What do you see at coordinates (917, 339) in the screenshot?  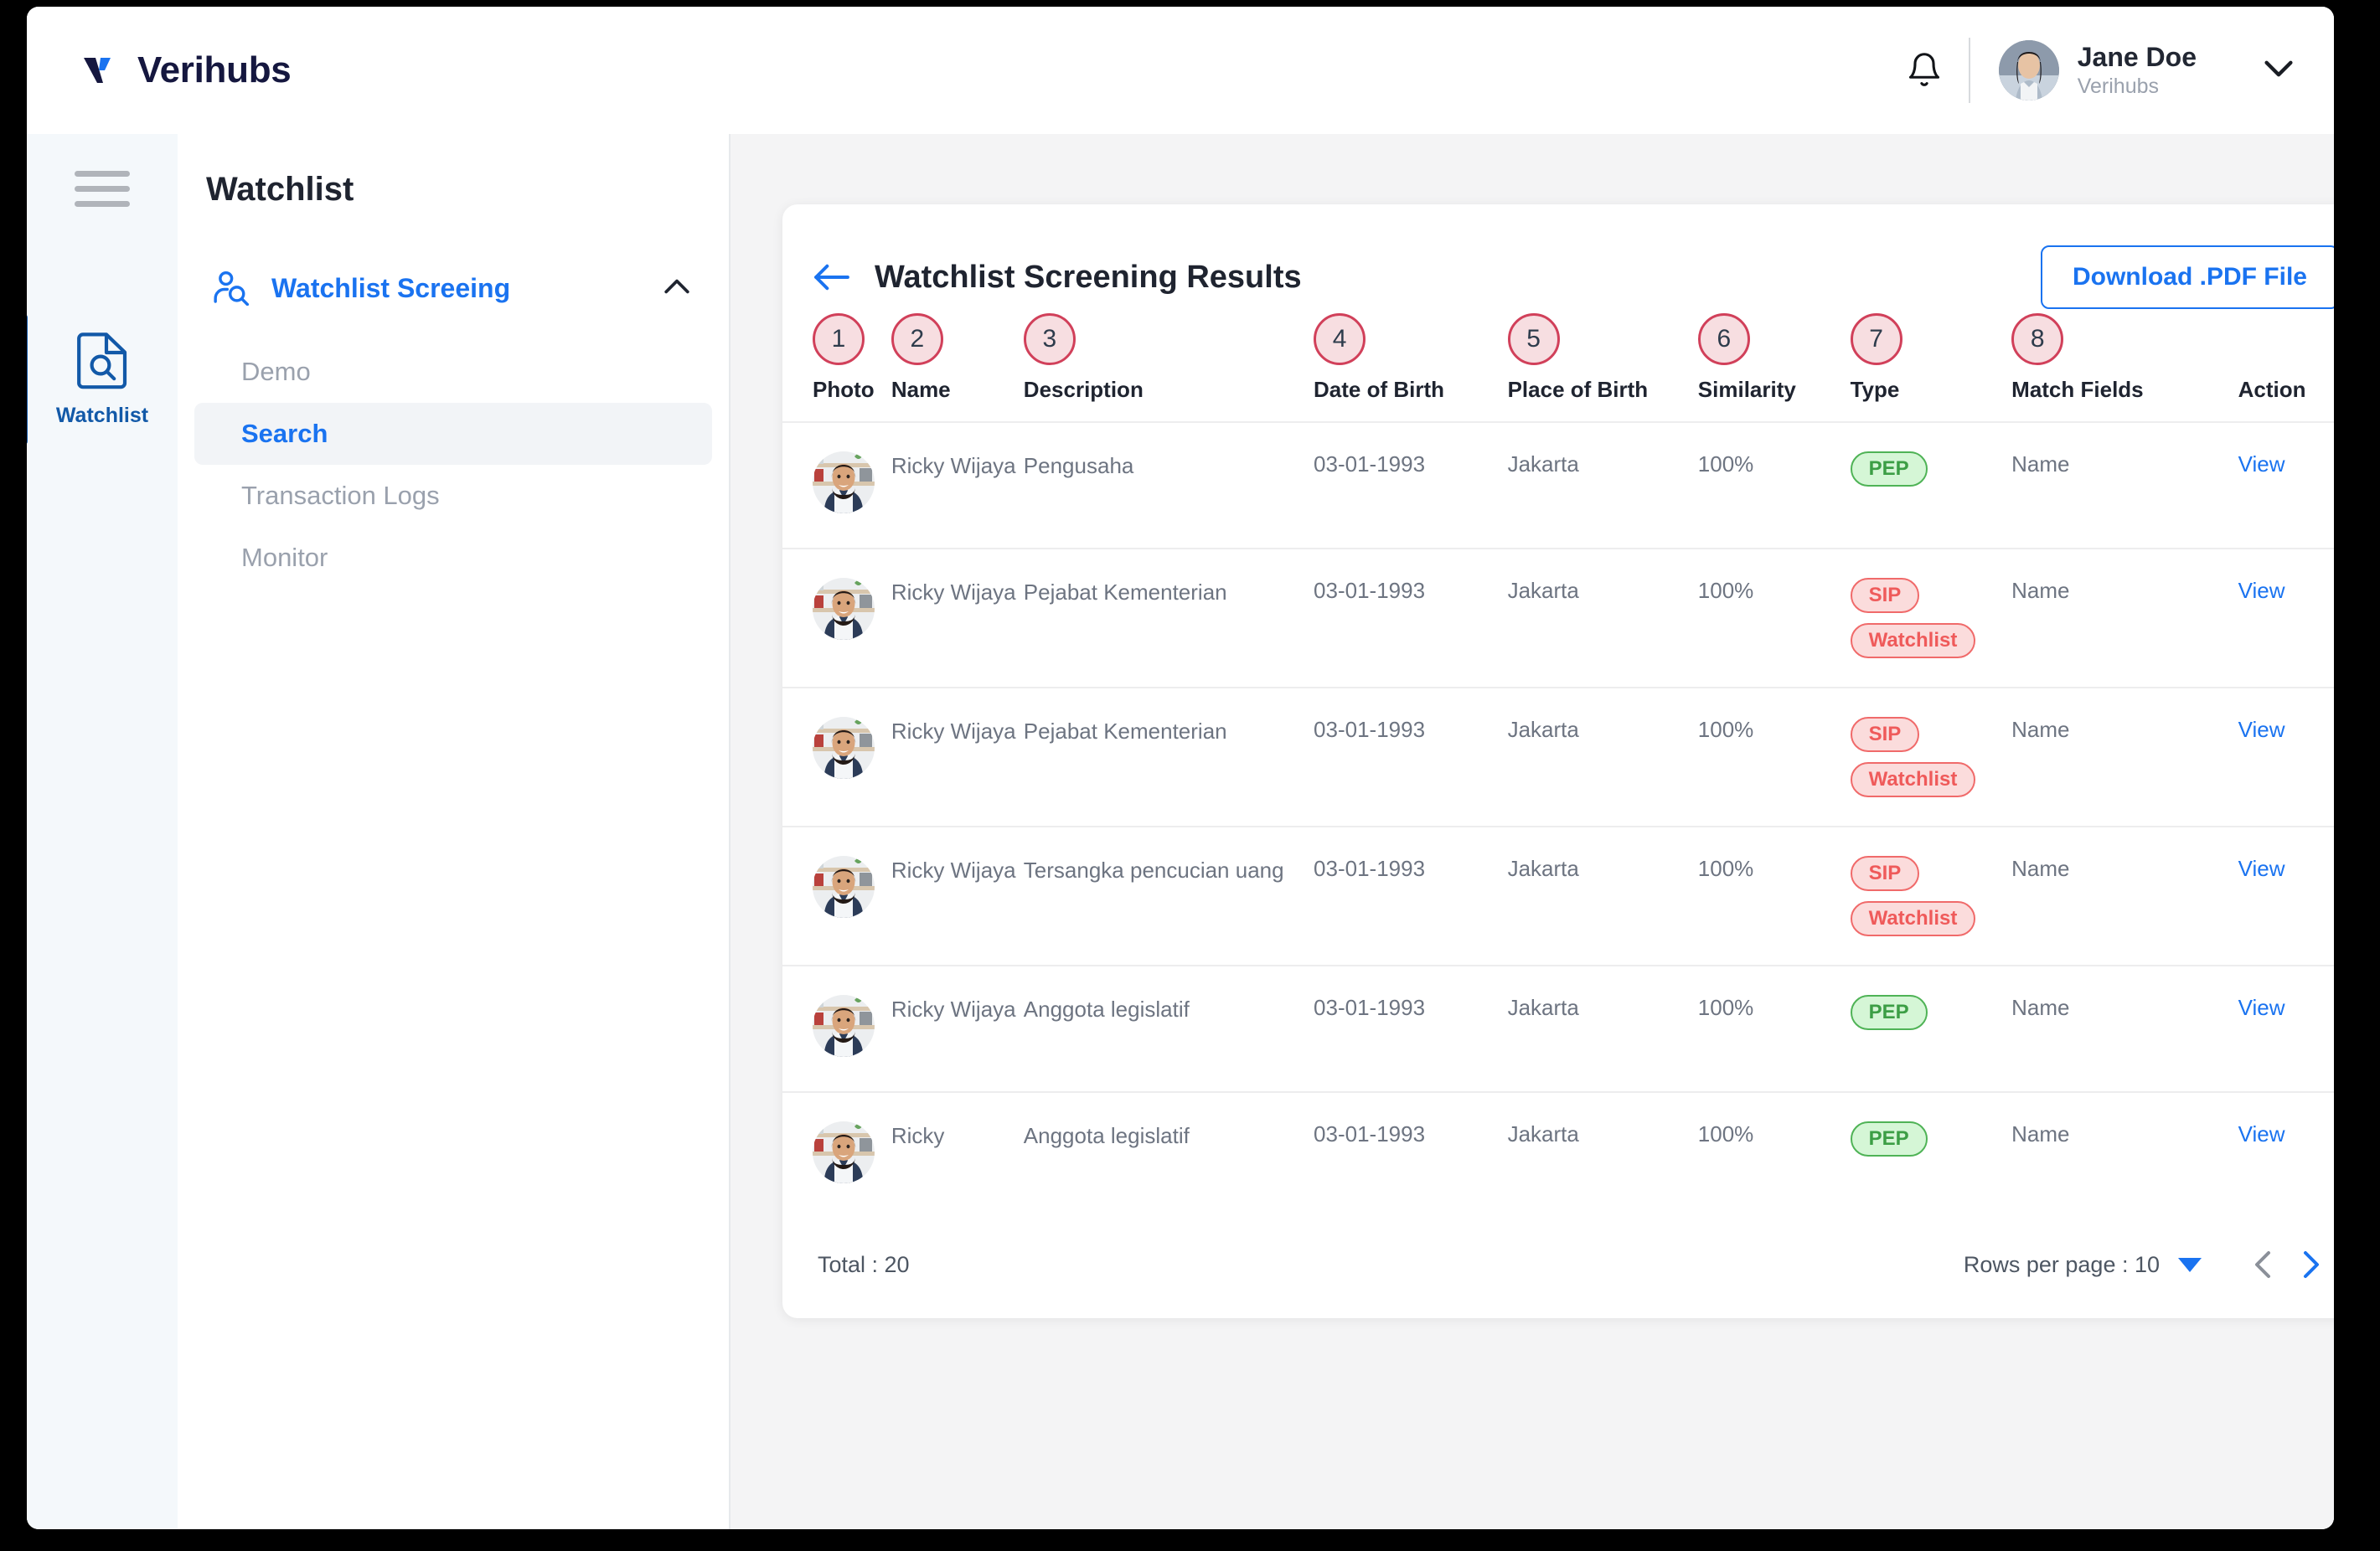 I see `column-badge: 2` at bounding box center [917, 339].